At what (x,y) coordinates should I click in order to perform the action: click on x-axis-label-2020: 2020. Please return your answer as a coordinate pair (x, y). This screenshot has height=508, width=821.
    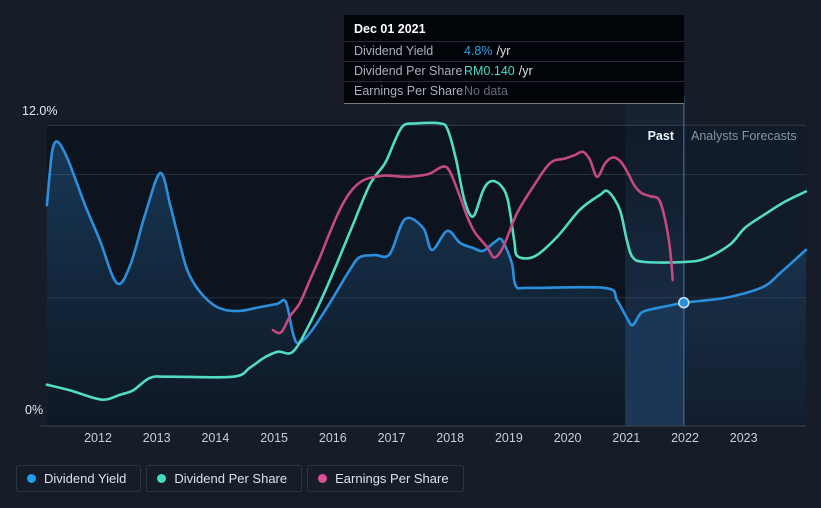
    Looking at the image, I should click on (567, 438).